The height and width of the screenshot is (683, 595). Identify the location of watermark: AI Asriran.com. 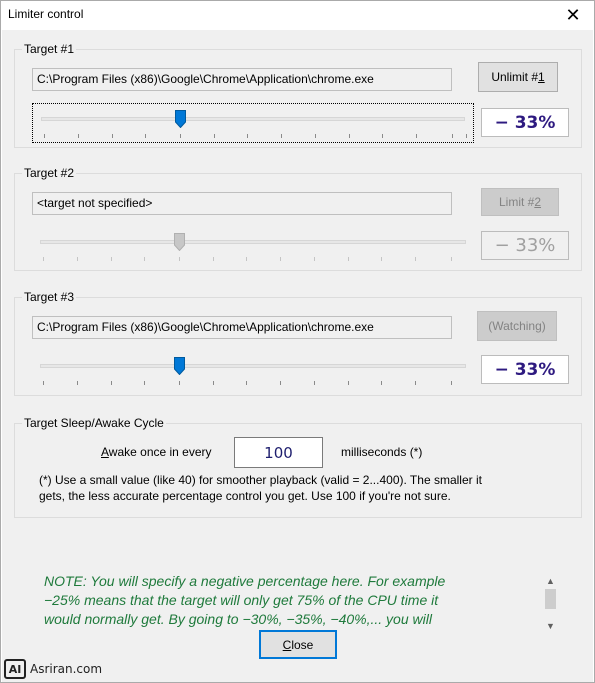
(53, 669).